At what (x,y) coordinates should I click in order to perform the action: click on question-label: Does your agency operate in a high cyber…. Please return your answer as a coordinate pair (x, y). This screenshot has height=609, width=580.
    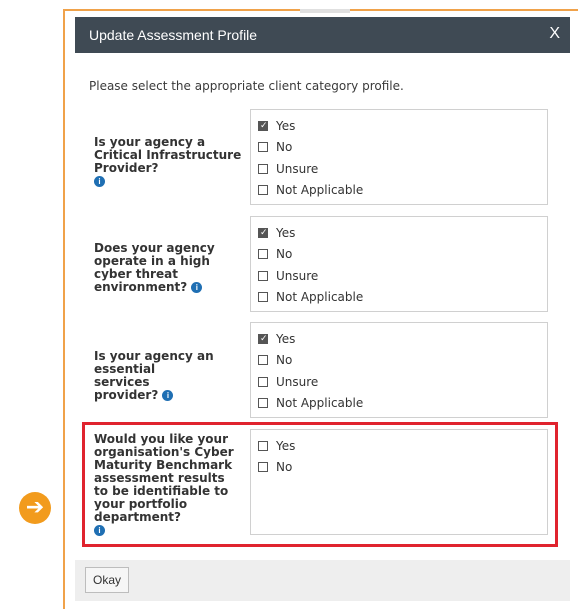
    Looking at the image, I should click on (169, 268).